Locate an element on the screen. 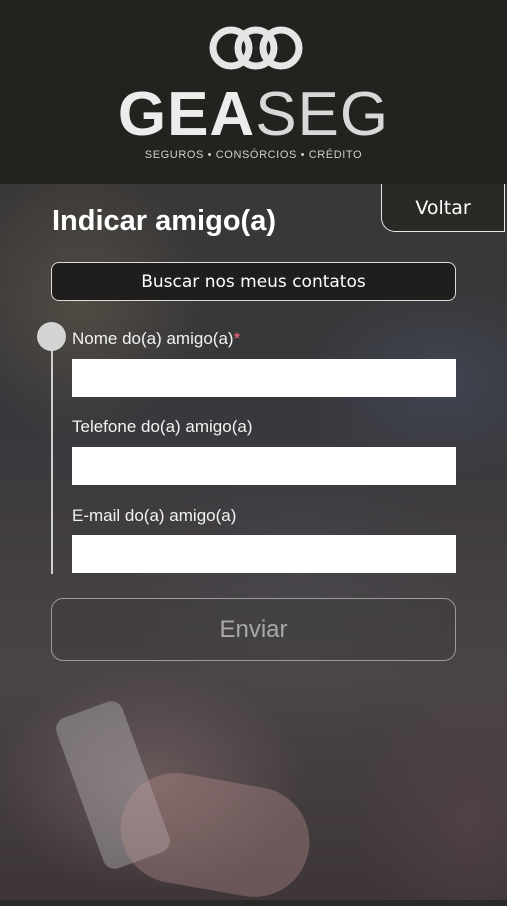  send-button: Enviar is located at coordinates (253, 629).